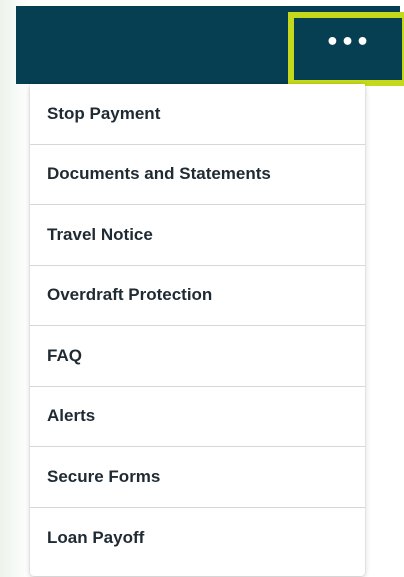  What do you see at coordinates (197, 296) in the screenshot?
I see `menu-item-overdraft-protection: Overdraft Protection` at bounding box center [197, 296].